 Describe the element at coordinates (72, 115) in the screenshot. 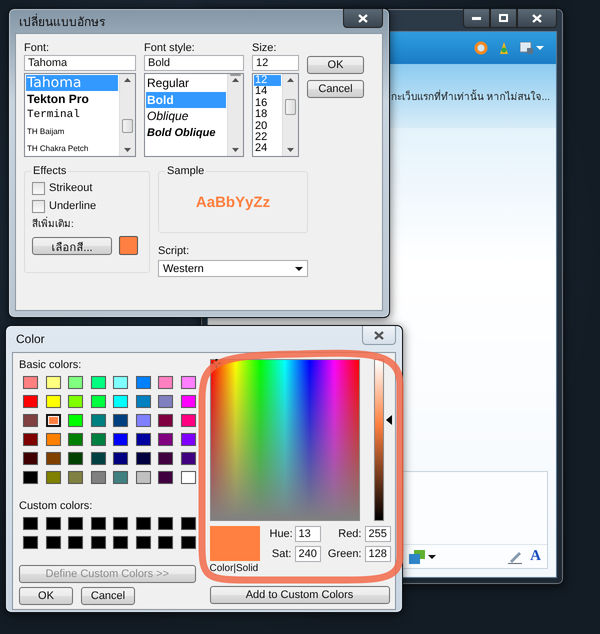

I see `list-item: Terminal` at that location.